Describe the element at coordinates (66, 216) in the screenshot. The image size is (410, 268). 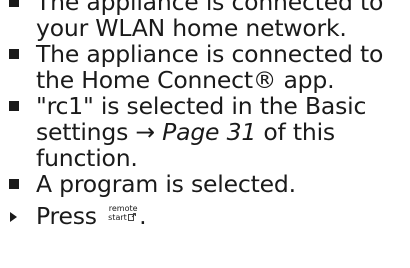
I see `action-verb: Press` at that location.